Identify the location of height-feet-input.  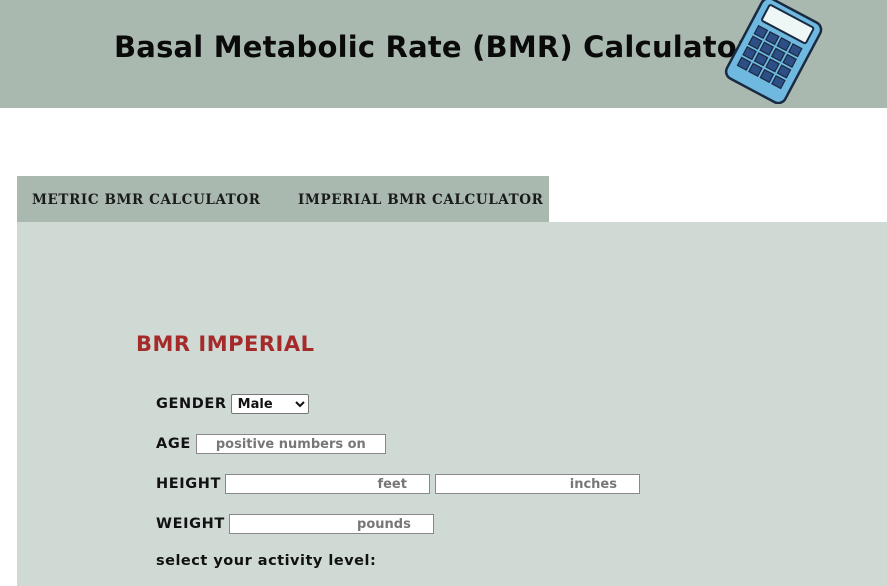
(327, 484).